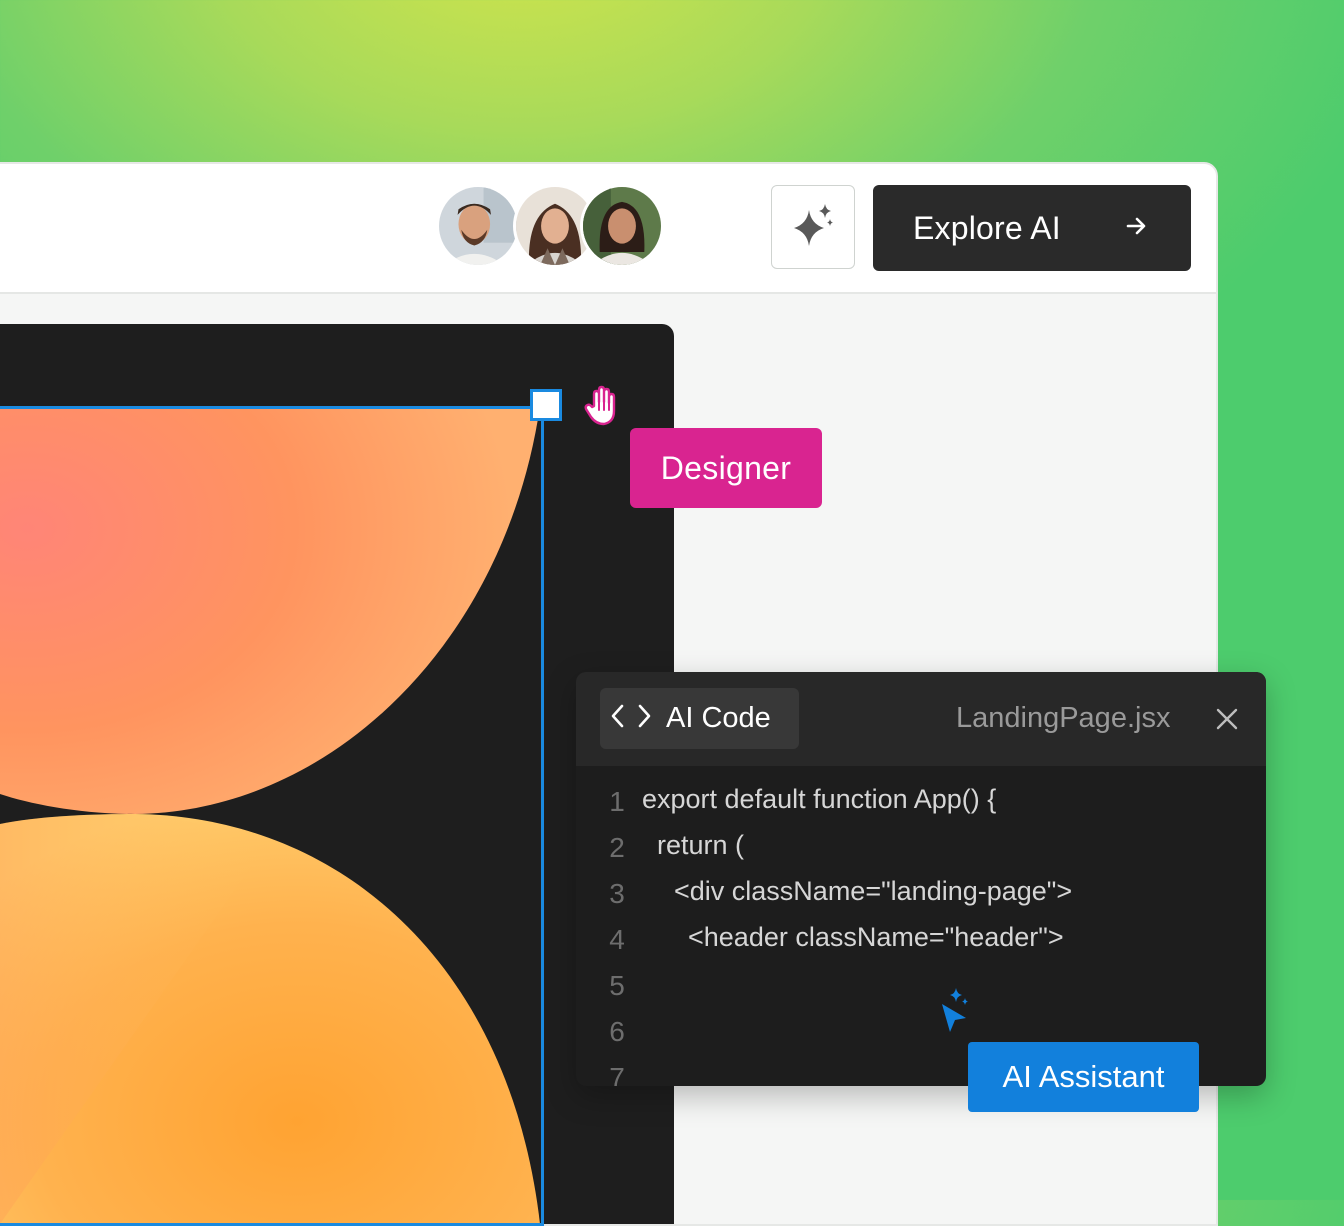 The height and width of the screenshot is (1226, 1344). What do you see at coordinates (954, 1013) in the screenshot?
I see `ai-sparkle-cursor-icon` at bounding box center [954, 1013].